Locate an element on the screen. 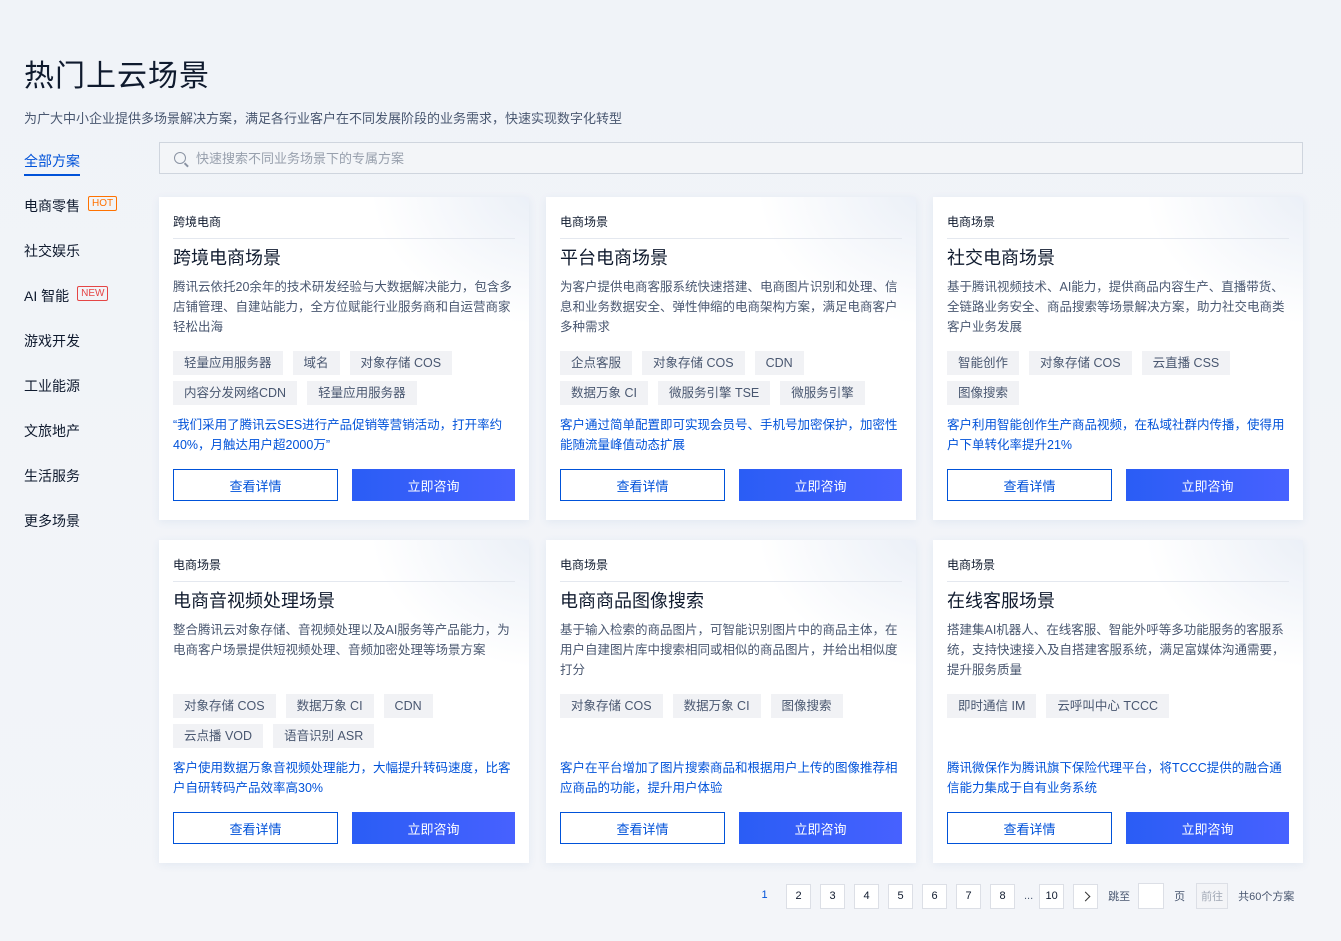 The image size is (1341, 941). product-tag: 云点播 VOD is located at coordinates (218, 736).